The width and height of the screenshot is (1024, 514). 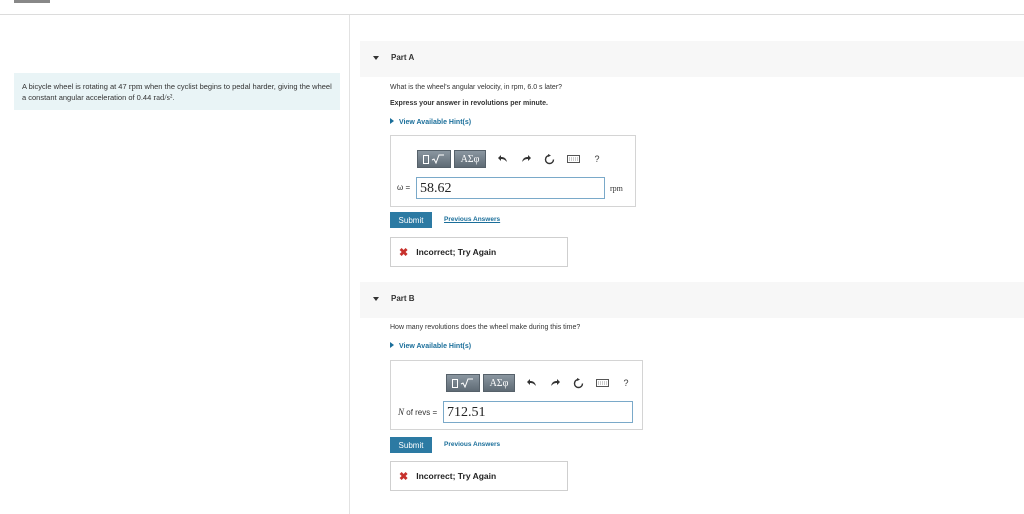 I want to click on part-b-previous-answers-link: Previous Answers, so click(x=472, y=444).